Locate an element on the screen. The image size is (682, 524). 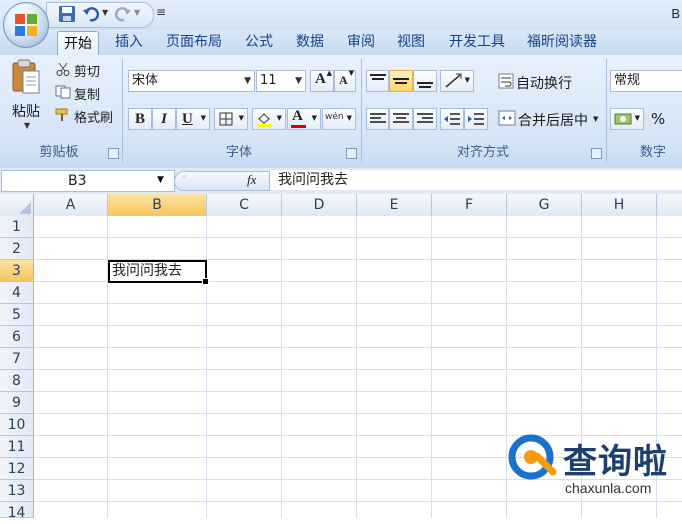
shrink-font-button: A ▼ is located at coordinates (345, 80).